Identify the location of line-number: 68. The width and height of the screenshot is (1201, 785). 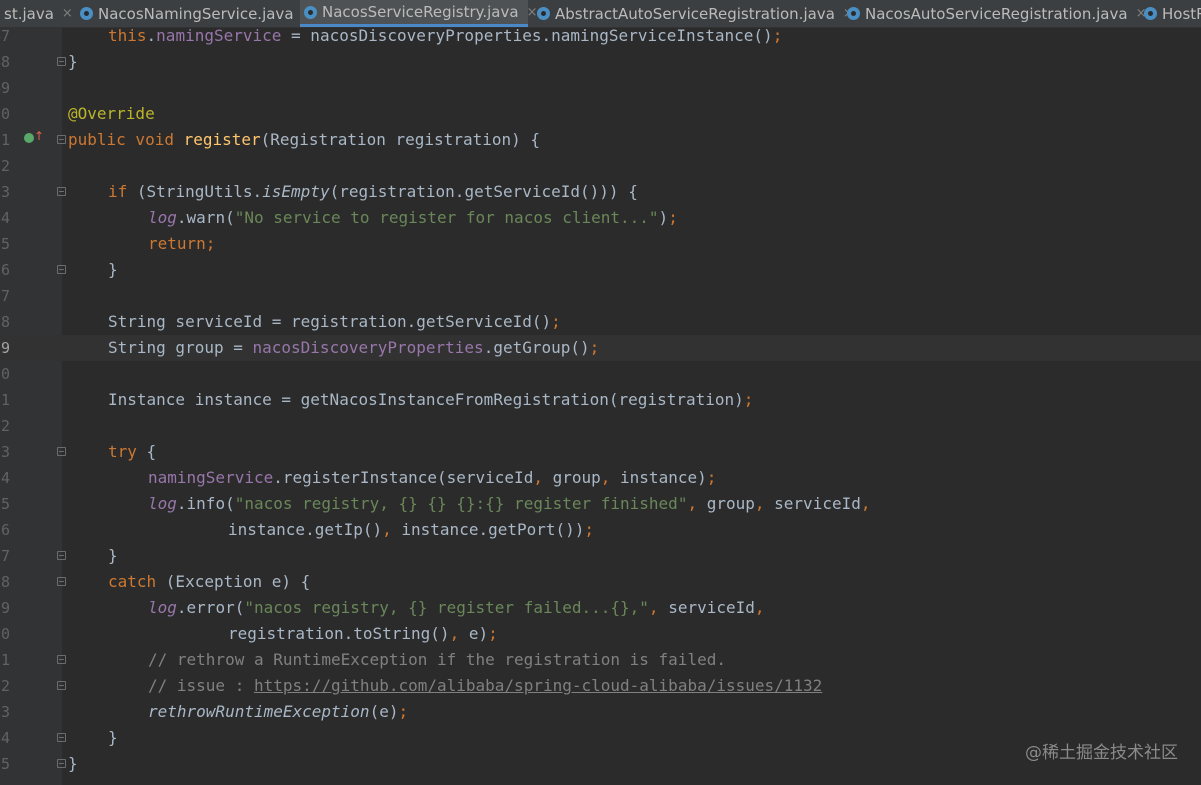
(5, 582).